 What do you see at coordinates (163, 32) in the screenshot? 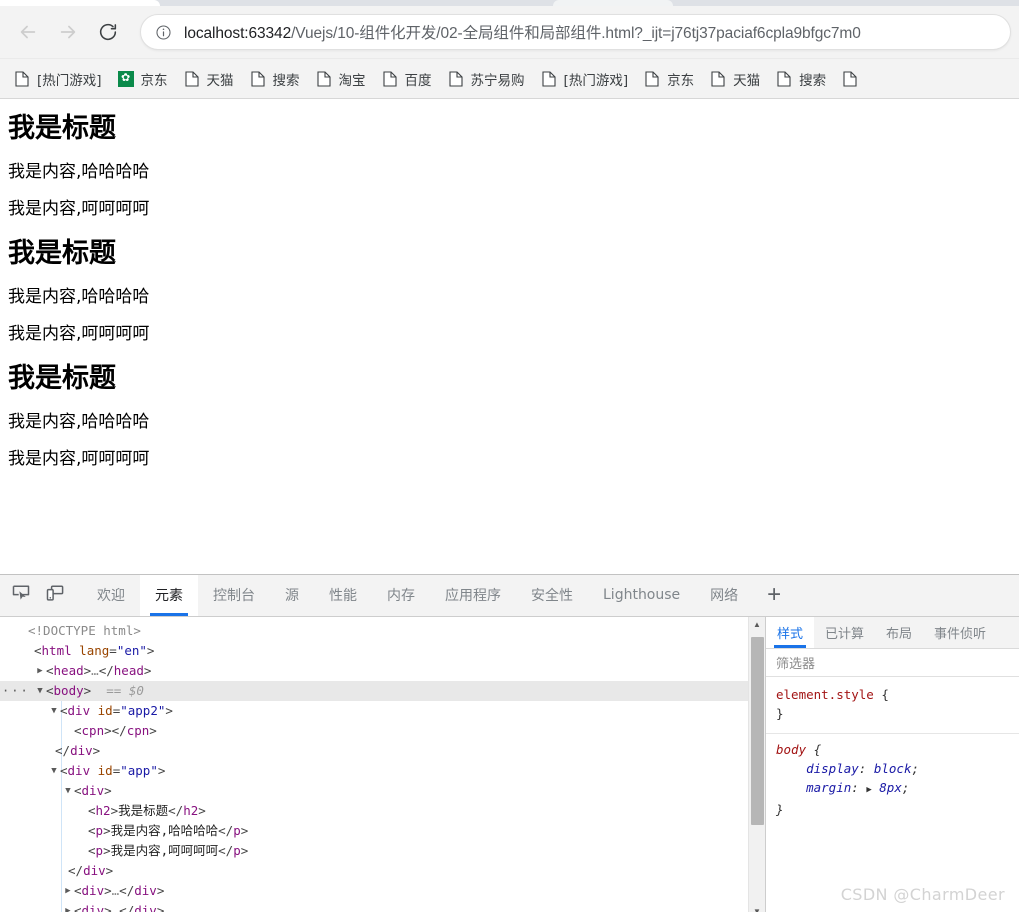
I see `info-circle-icon` at bounding box center [163, 32].